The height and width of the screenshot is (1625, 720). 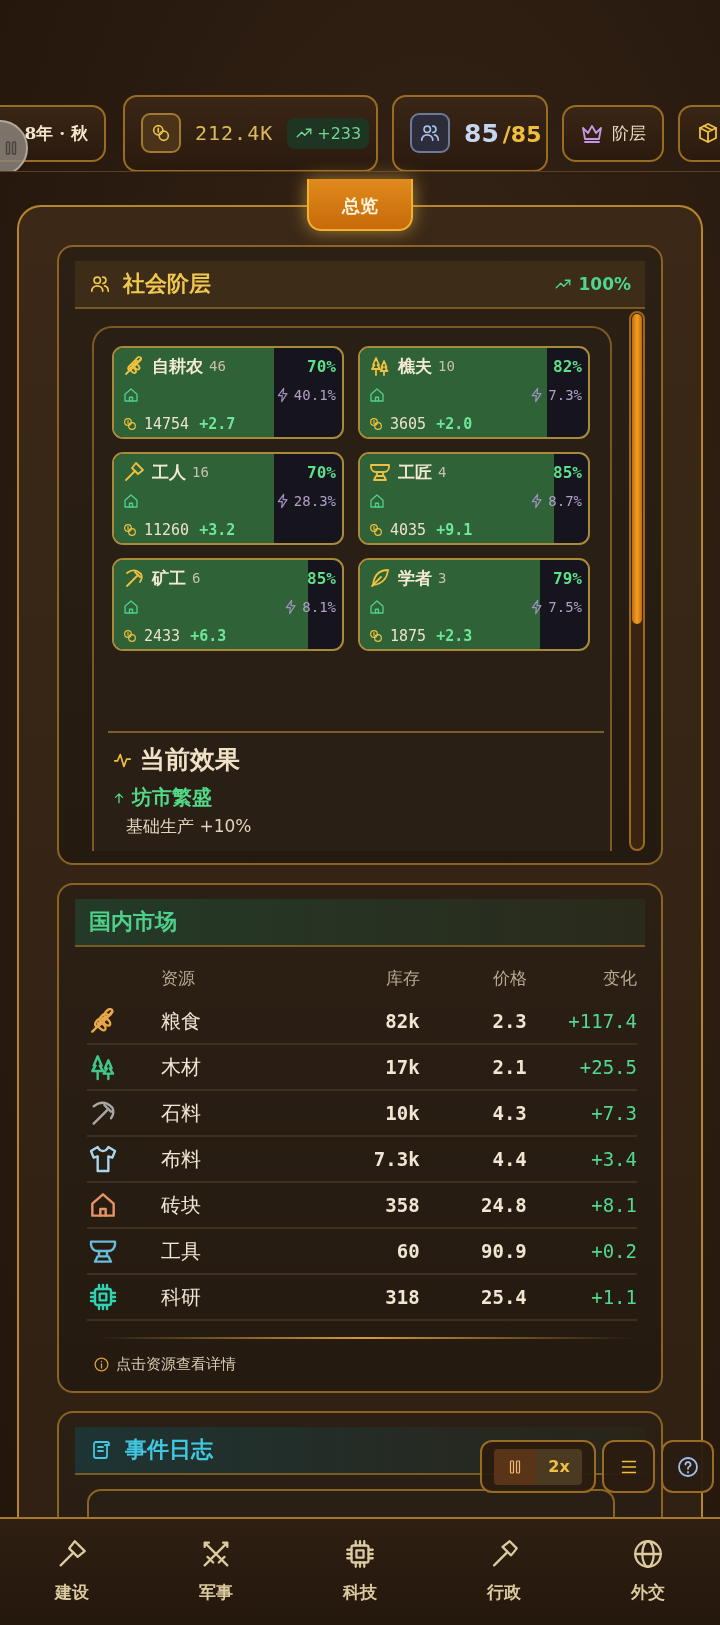 I want to click on wealth-value: 11260, so click(x=167, y=529).